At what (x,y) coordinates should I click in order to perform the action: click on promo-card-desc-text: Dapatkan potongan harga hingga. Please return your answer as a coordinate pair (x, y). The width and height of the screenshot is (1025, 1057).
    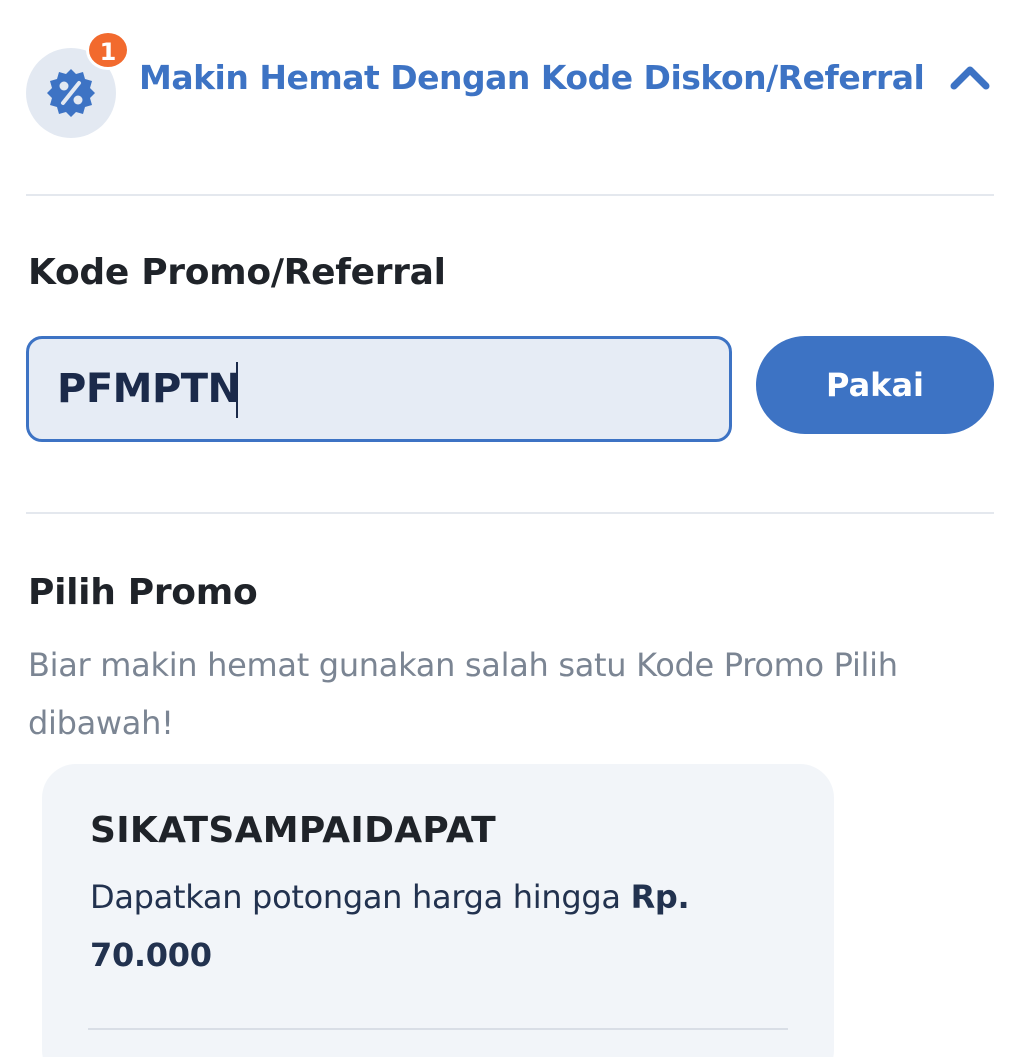
    Looking at the image, I should click on (360, 897).